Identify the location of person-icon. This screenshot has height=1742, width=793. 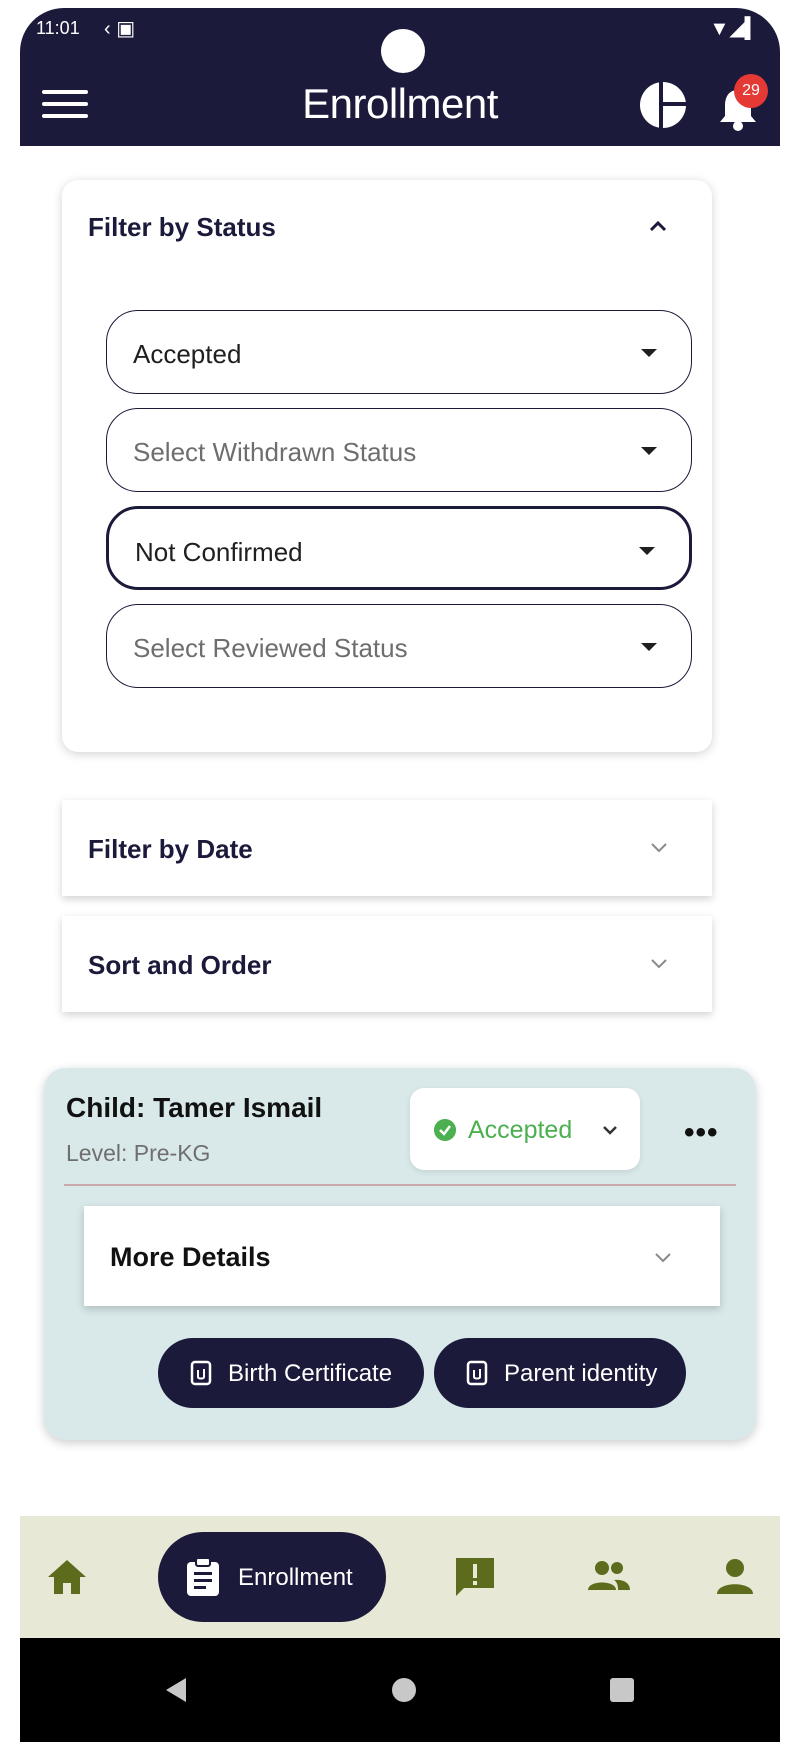
(735, 1577).